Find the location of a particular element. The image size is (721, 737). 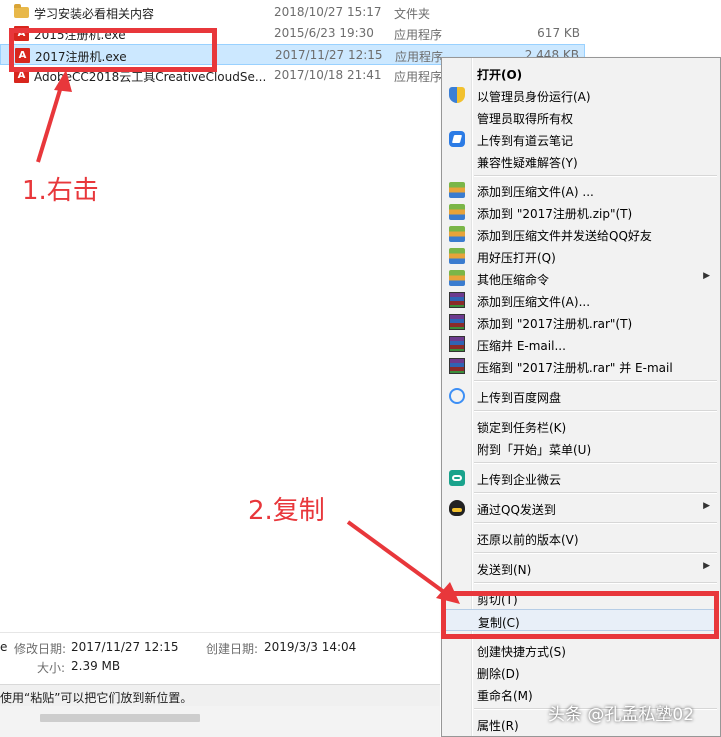

annotation-step-1: 1.右击 is located at coordinates (60, 191).